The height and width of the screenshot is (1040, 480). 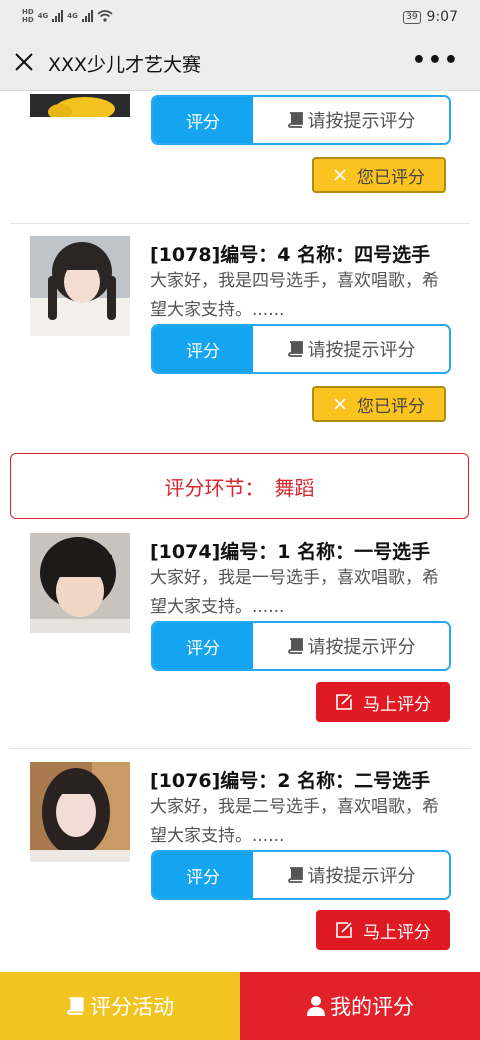 I want to click on sim-indicator: HD HD, so click(x=28, y=16).